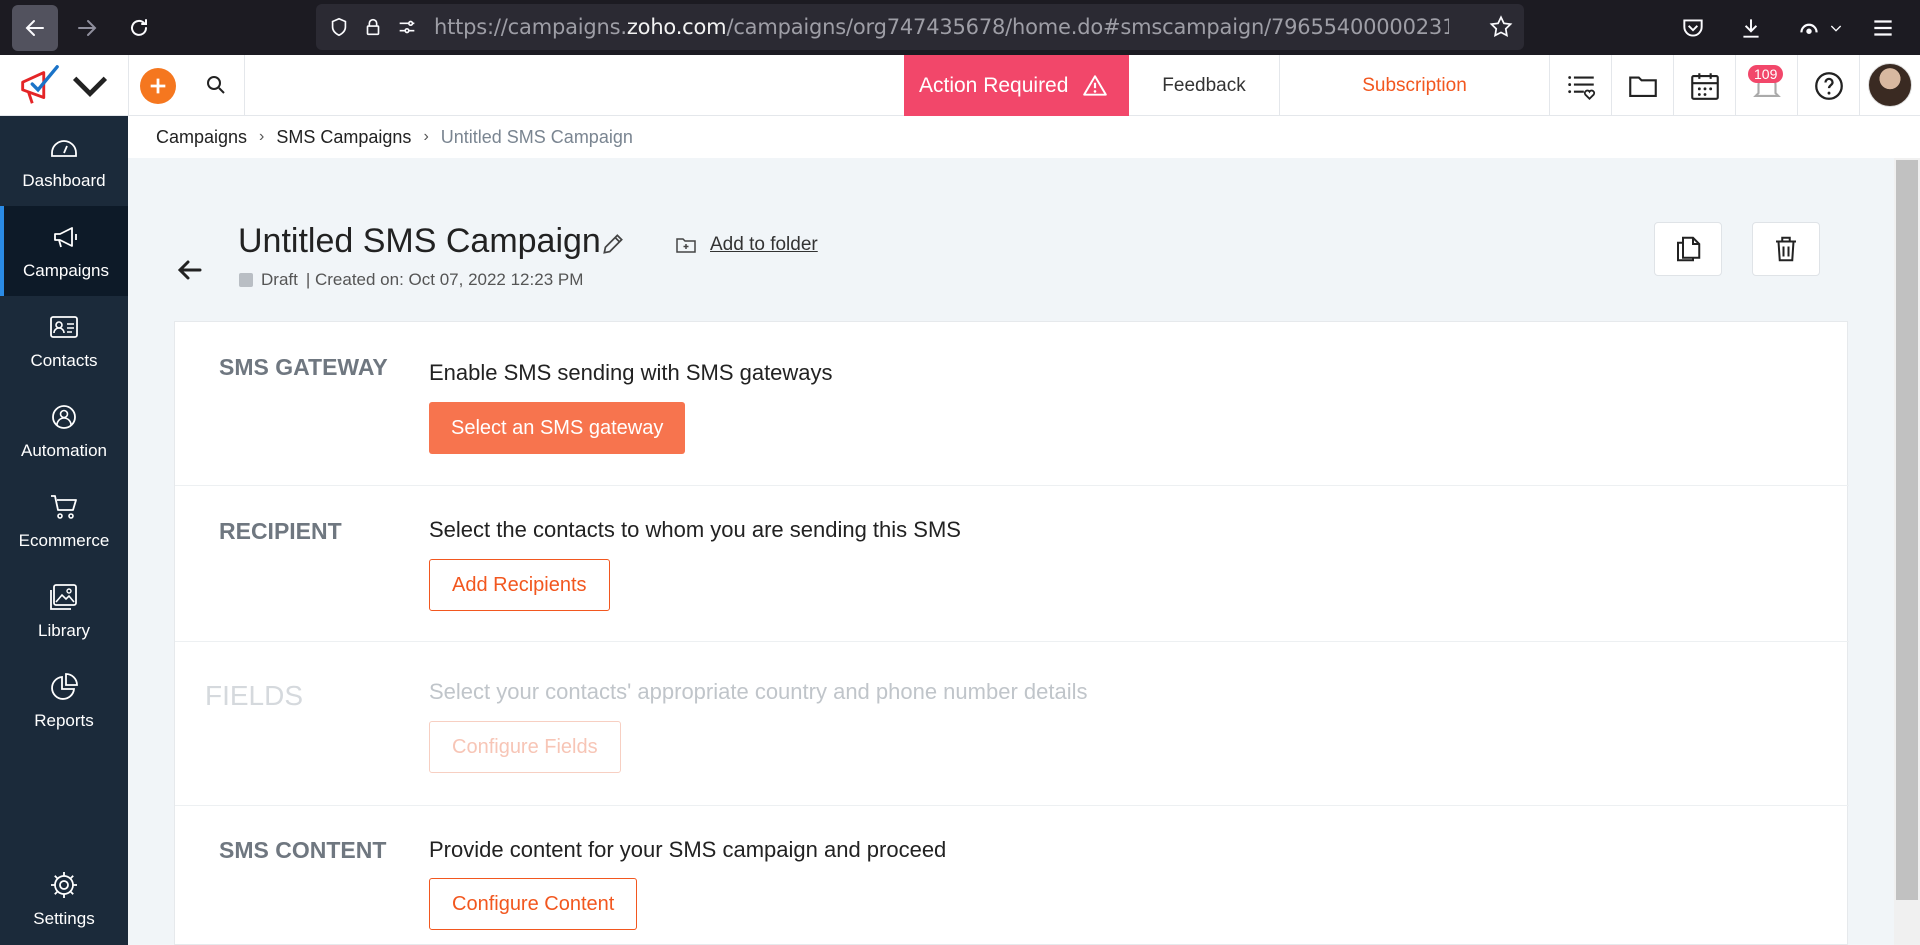 This screenshot has width=1920, height=945. Describe the element at coordinates (613, 244) in the screenshot. I see `pencil-icon` at that location.